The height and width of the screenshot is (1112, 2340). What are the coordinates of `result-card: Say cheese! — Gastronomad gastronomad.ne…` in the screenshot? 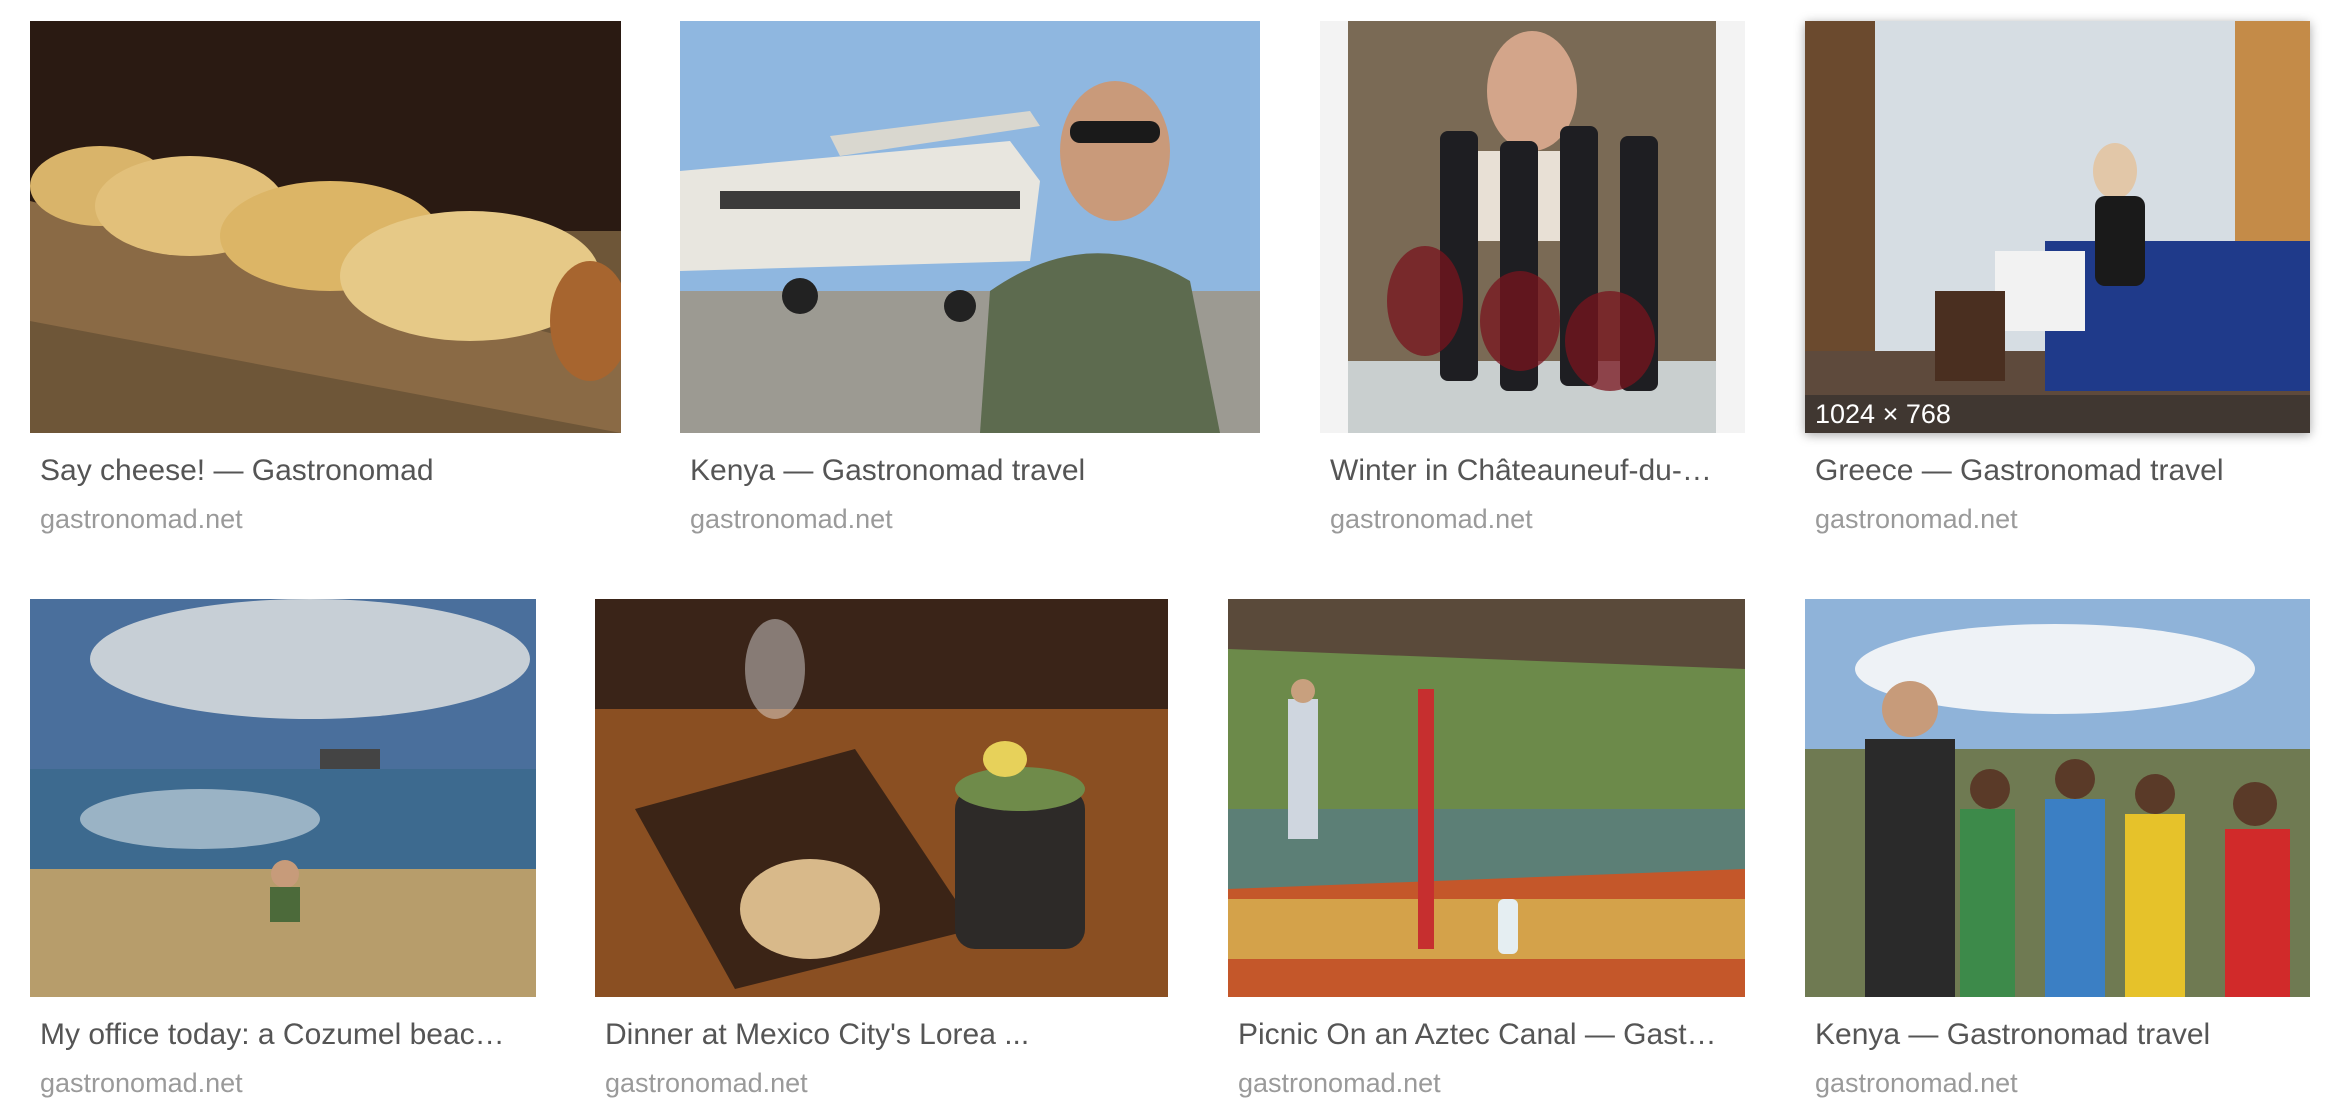 It's located at (325, 281).